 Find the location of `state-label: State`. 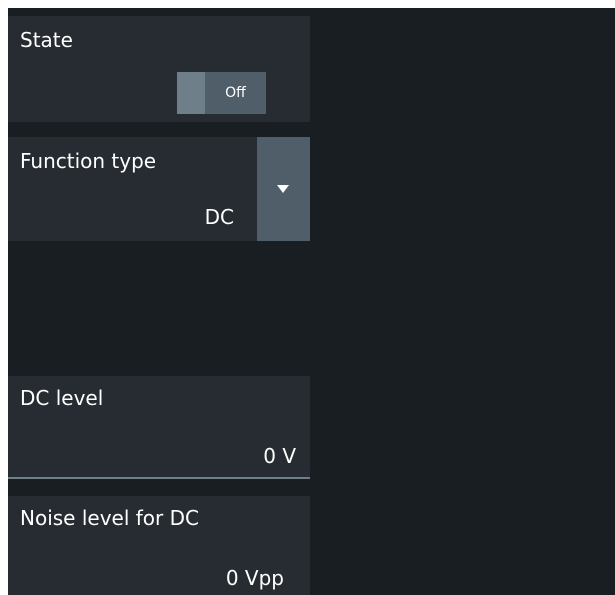

state-label: State is located at coordinates (46, 40).